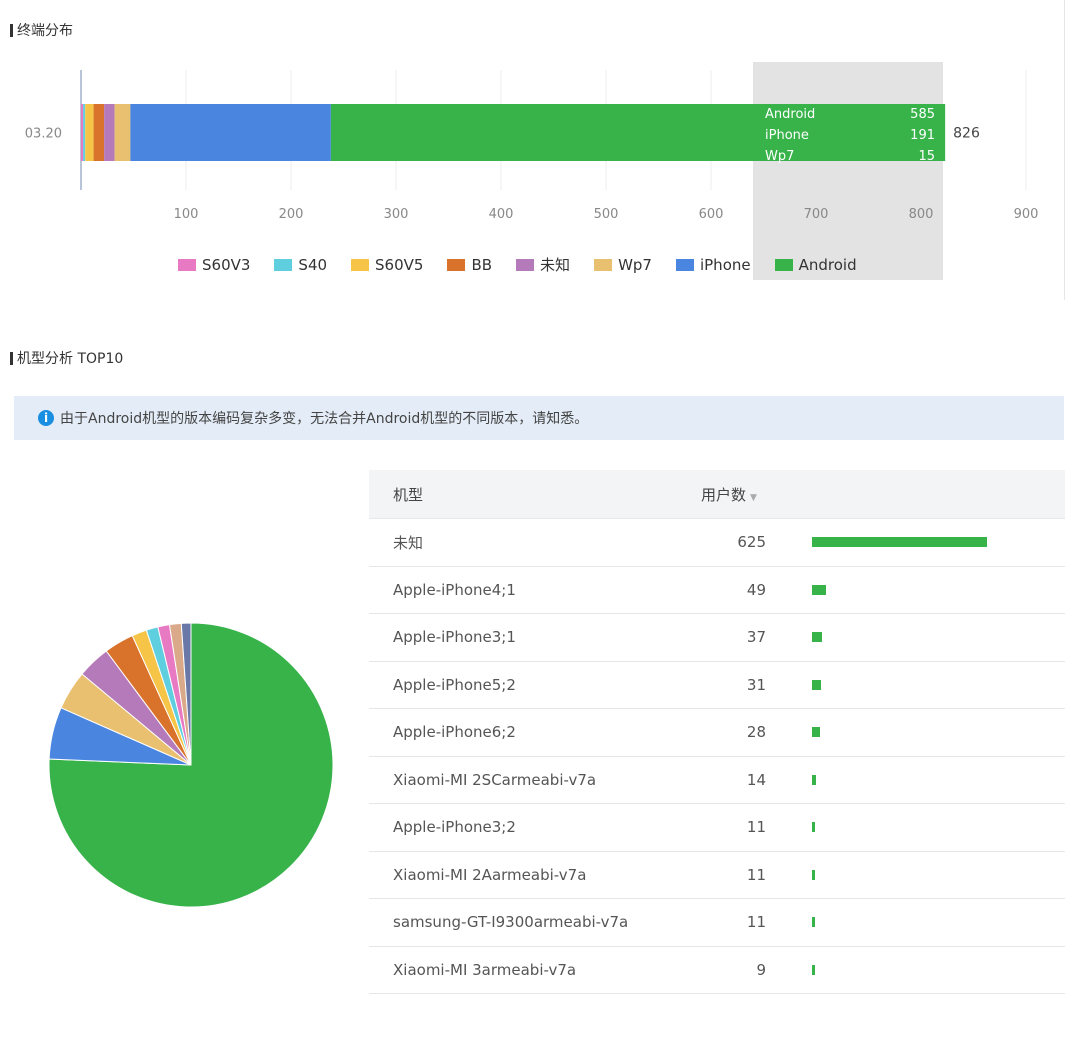 This screenshot has width=1082, height=1052. I want to click on bar-segment-Android, so click(638, 132).